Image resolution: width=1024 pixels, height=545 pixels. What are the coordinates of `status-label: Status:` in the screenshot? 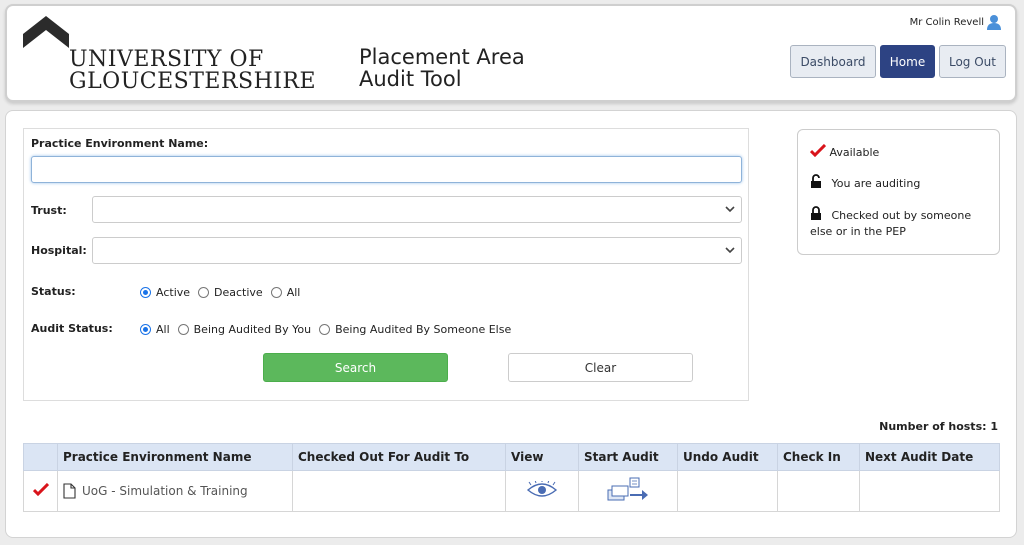 It's located at (53, 291).